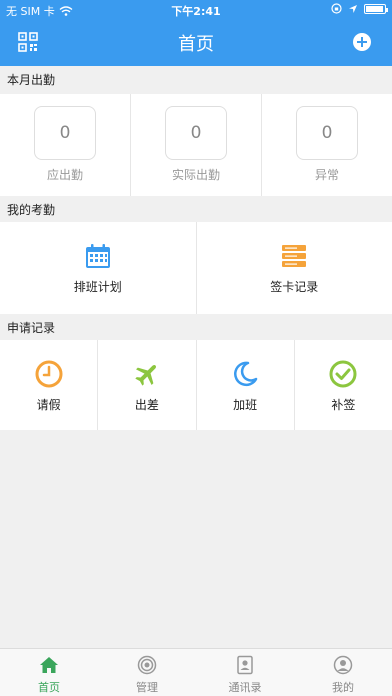 This screenshot has width=392, height=696. Describe the element at coordinates (145, 375) in the screenshot. I see `airplane-icon` at that location.